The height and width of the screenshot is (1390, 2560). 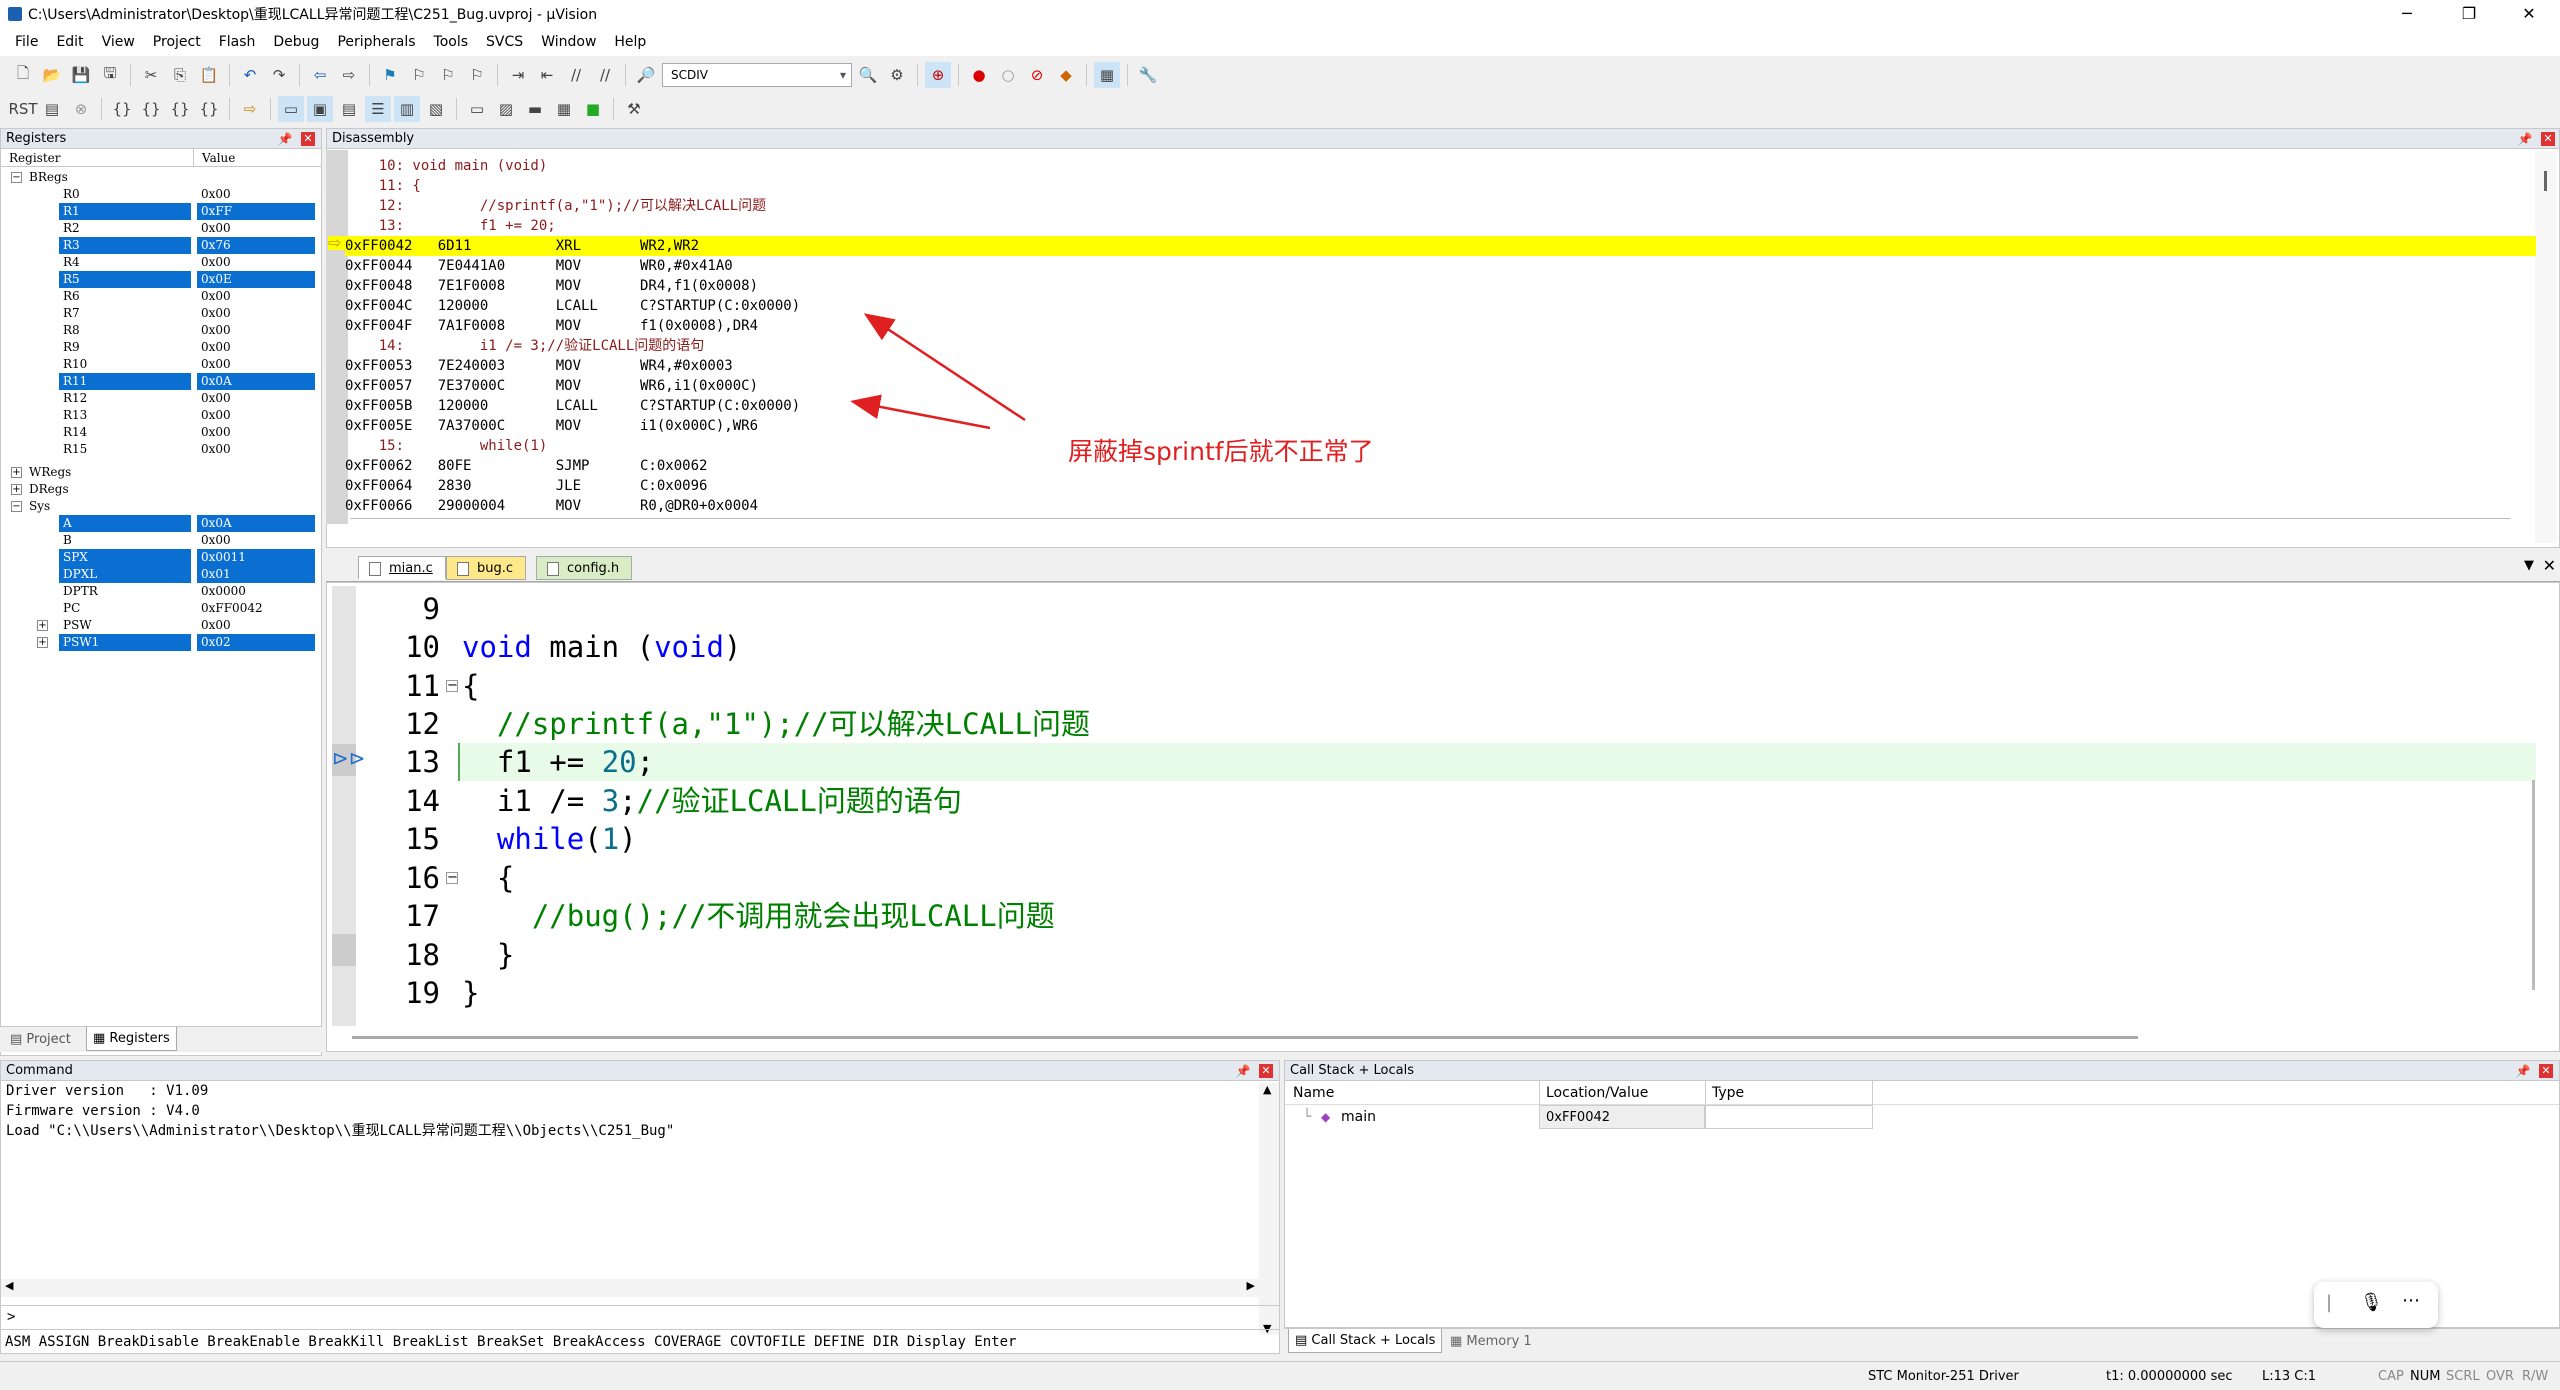 I want to click on reg-row-dptr: DPTR 0x0000, so click(x=161, y=591).